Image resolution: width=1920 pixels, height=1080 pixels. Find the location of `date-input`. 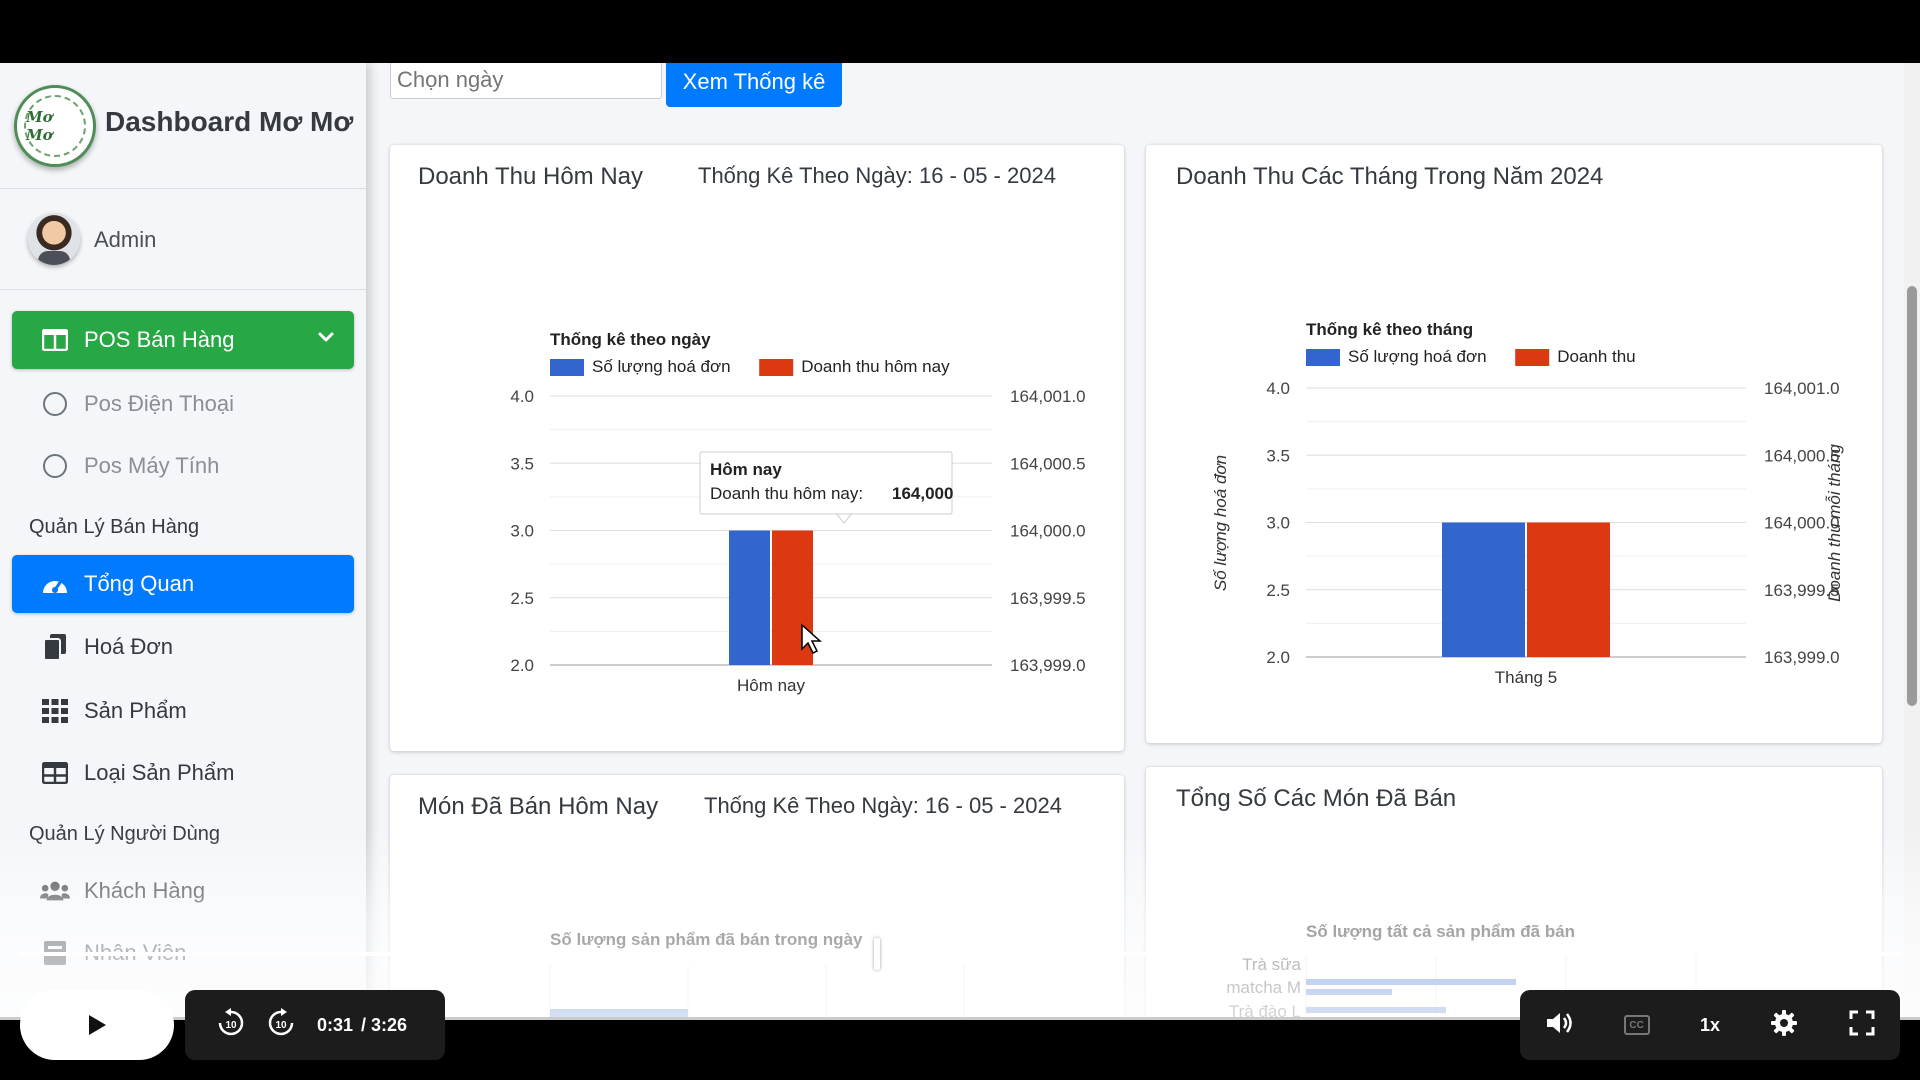

date-input is located at coordinates (526, 81).